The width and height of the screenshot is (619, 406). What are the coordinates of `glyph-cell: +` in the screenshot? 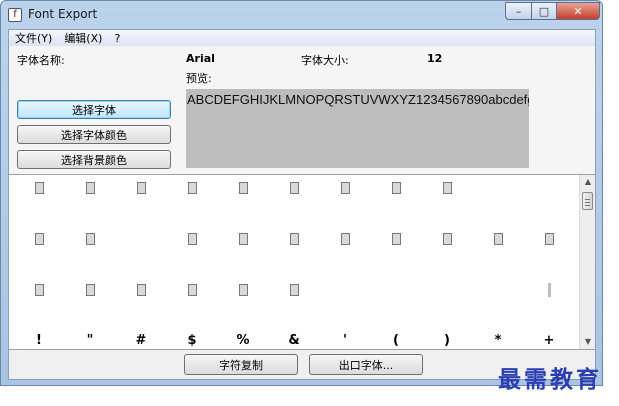 It's located at (549, 341).